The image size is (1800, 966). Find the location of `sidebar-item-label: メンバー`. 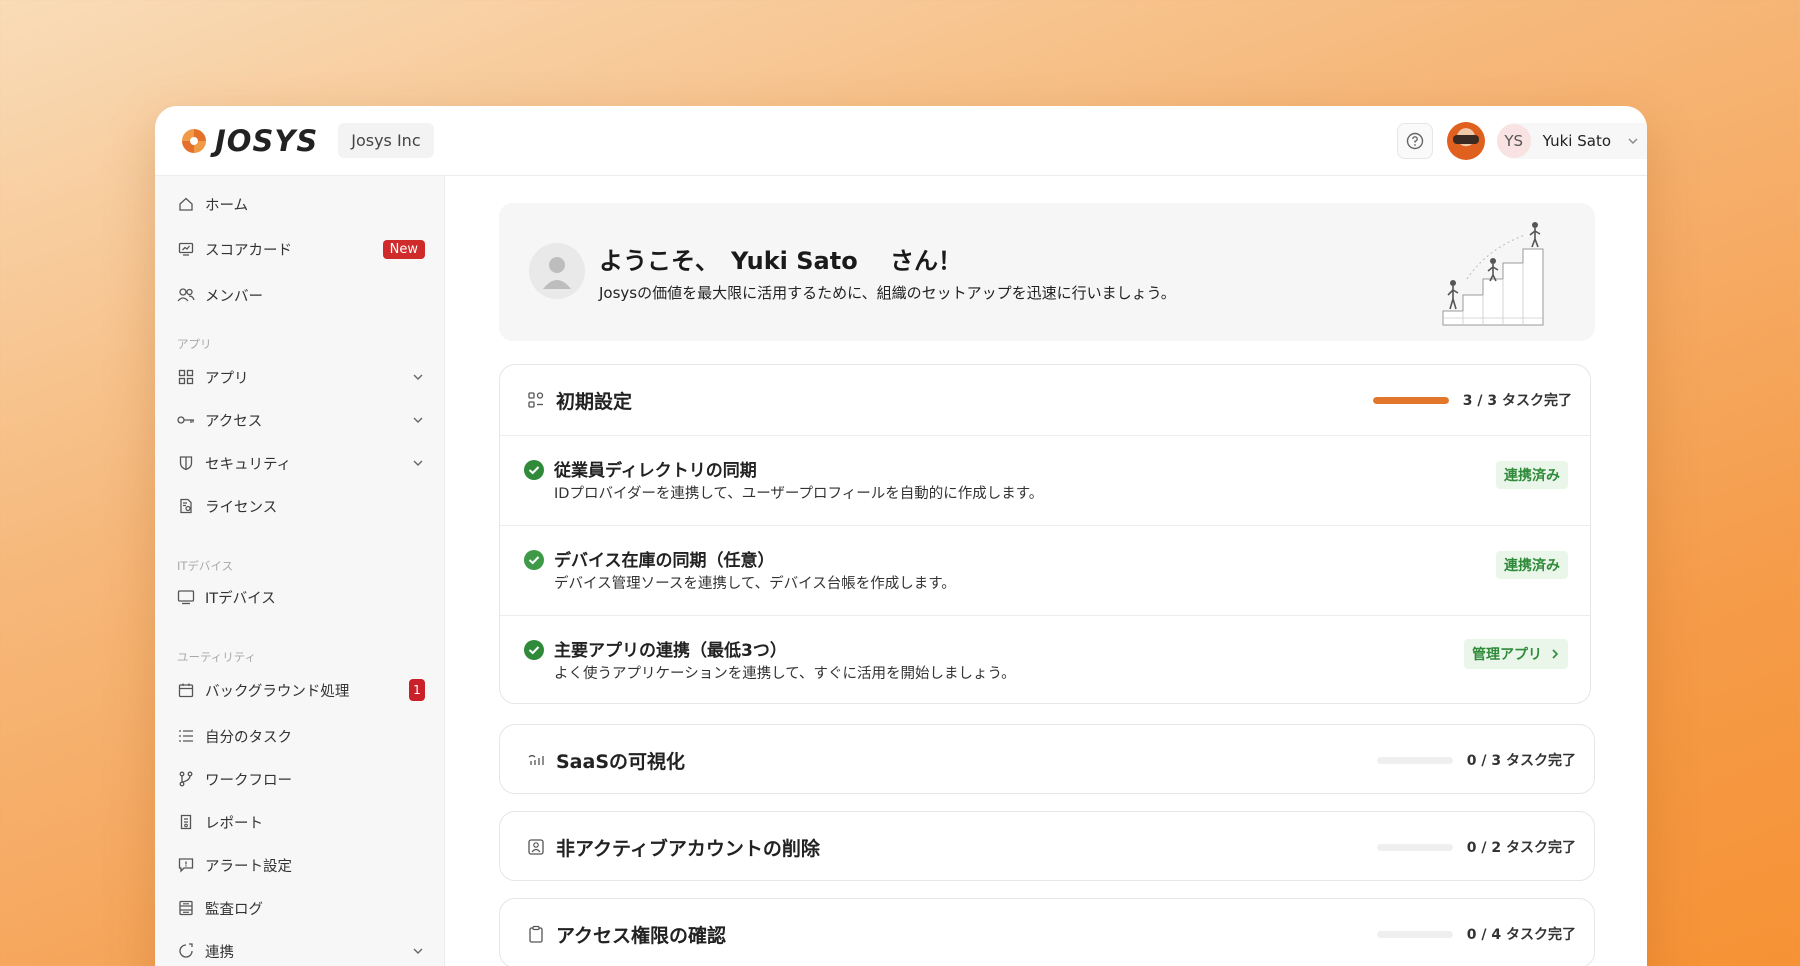

sidebar-item-label: メンバー is located at coordinates (234, 296).